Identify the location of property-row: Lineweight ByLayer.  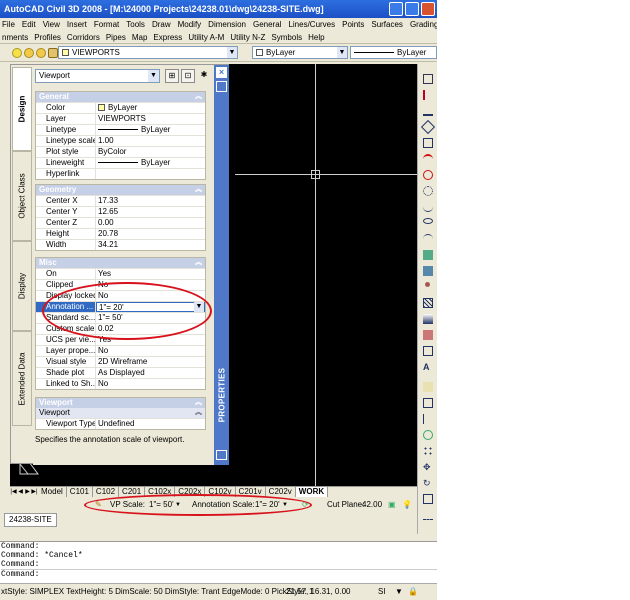
(120, 162).